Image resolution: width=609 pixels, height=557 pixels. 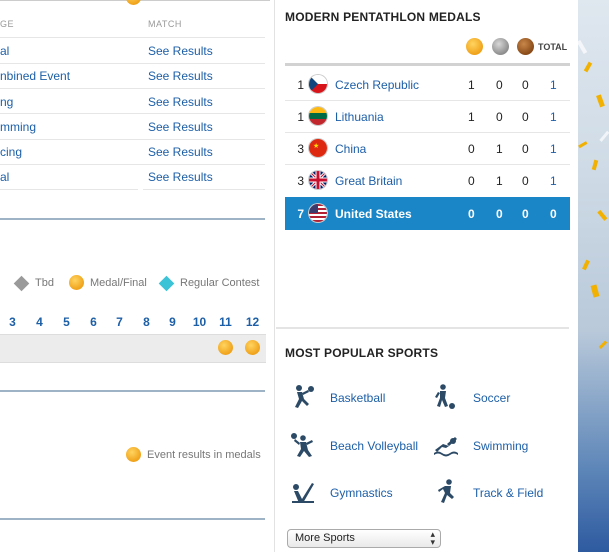 What do you see at coordinates (500, 446) in the screenshot?
I see `sport-link-swimming: Swimming` at bounding box center [500, 446].